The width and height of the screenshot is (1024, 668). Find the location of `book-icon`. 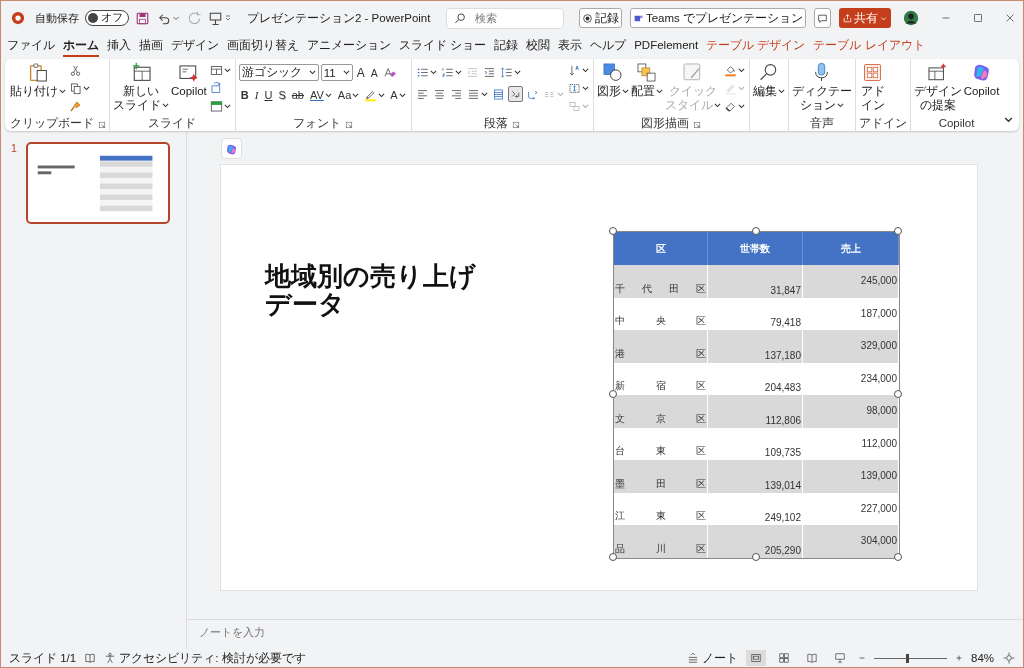

book-icon is located at coordinates (90, 658).